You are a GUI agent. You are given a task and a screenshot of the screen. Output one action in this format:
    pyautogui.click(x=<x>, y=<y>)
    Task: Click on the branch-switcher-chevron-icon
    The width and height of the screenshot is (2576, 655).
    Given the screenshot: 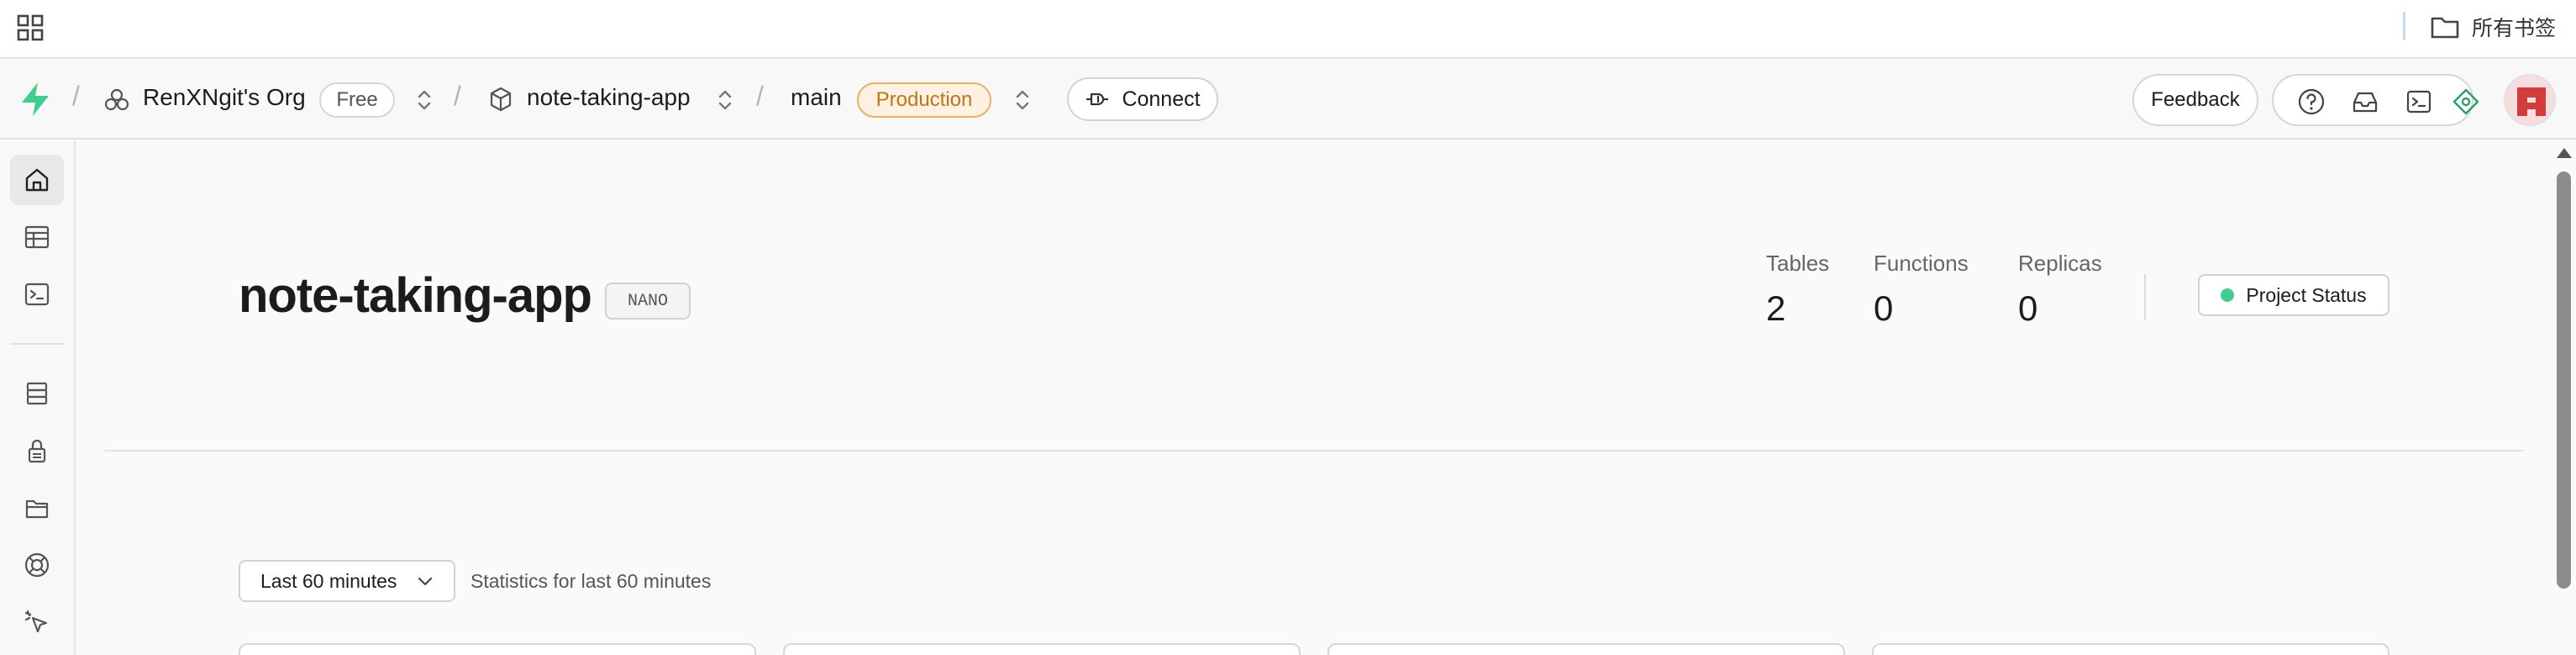 What is the action you would take?
    pyautogui.click(x=1022, y=100)
    